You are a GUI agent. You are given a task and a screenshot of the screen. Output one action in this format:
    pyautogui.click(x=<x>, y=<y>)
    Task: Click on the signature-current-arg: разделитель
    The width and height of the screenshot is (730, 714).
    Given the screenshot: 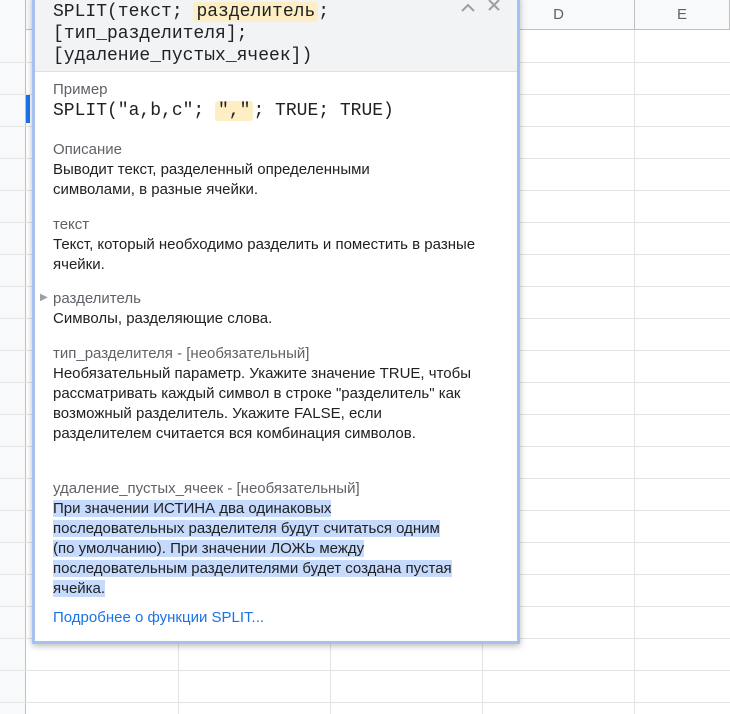 What is the action you would take?
    pyautogui.click(x=256, y=12)
    